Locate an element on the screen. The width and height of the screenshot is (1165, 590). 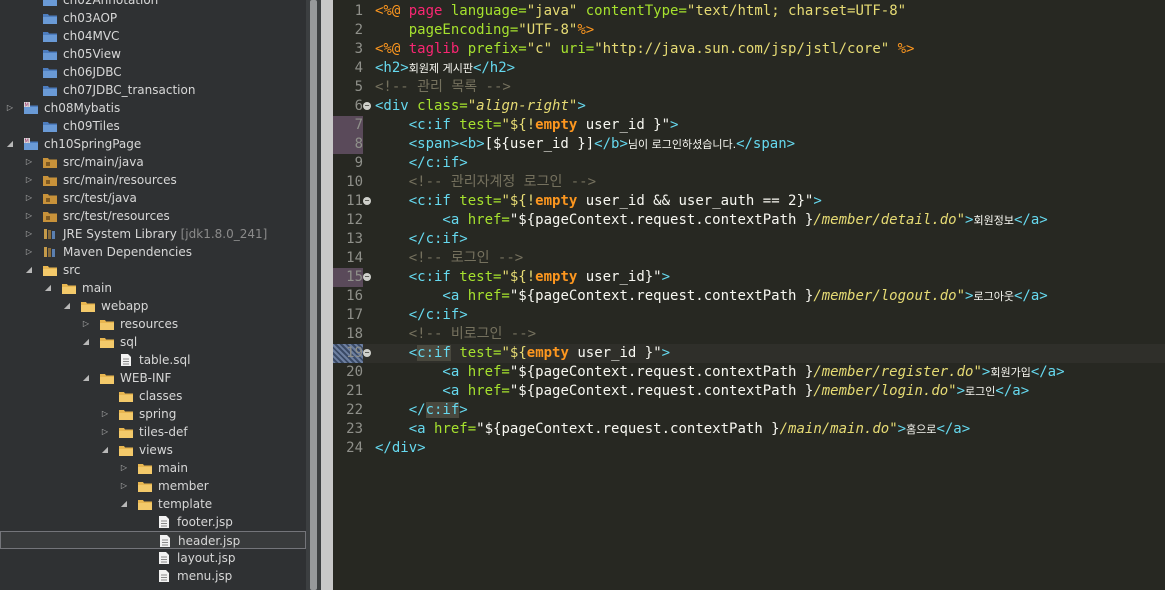
pane-separator is located at coordinates (327, 295).